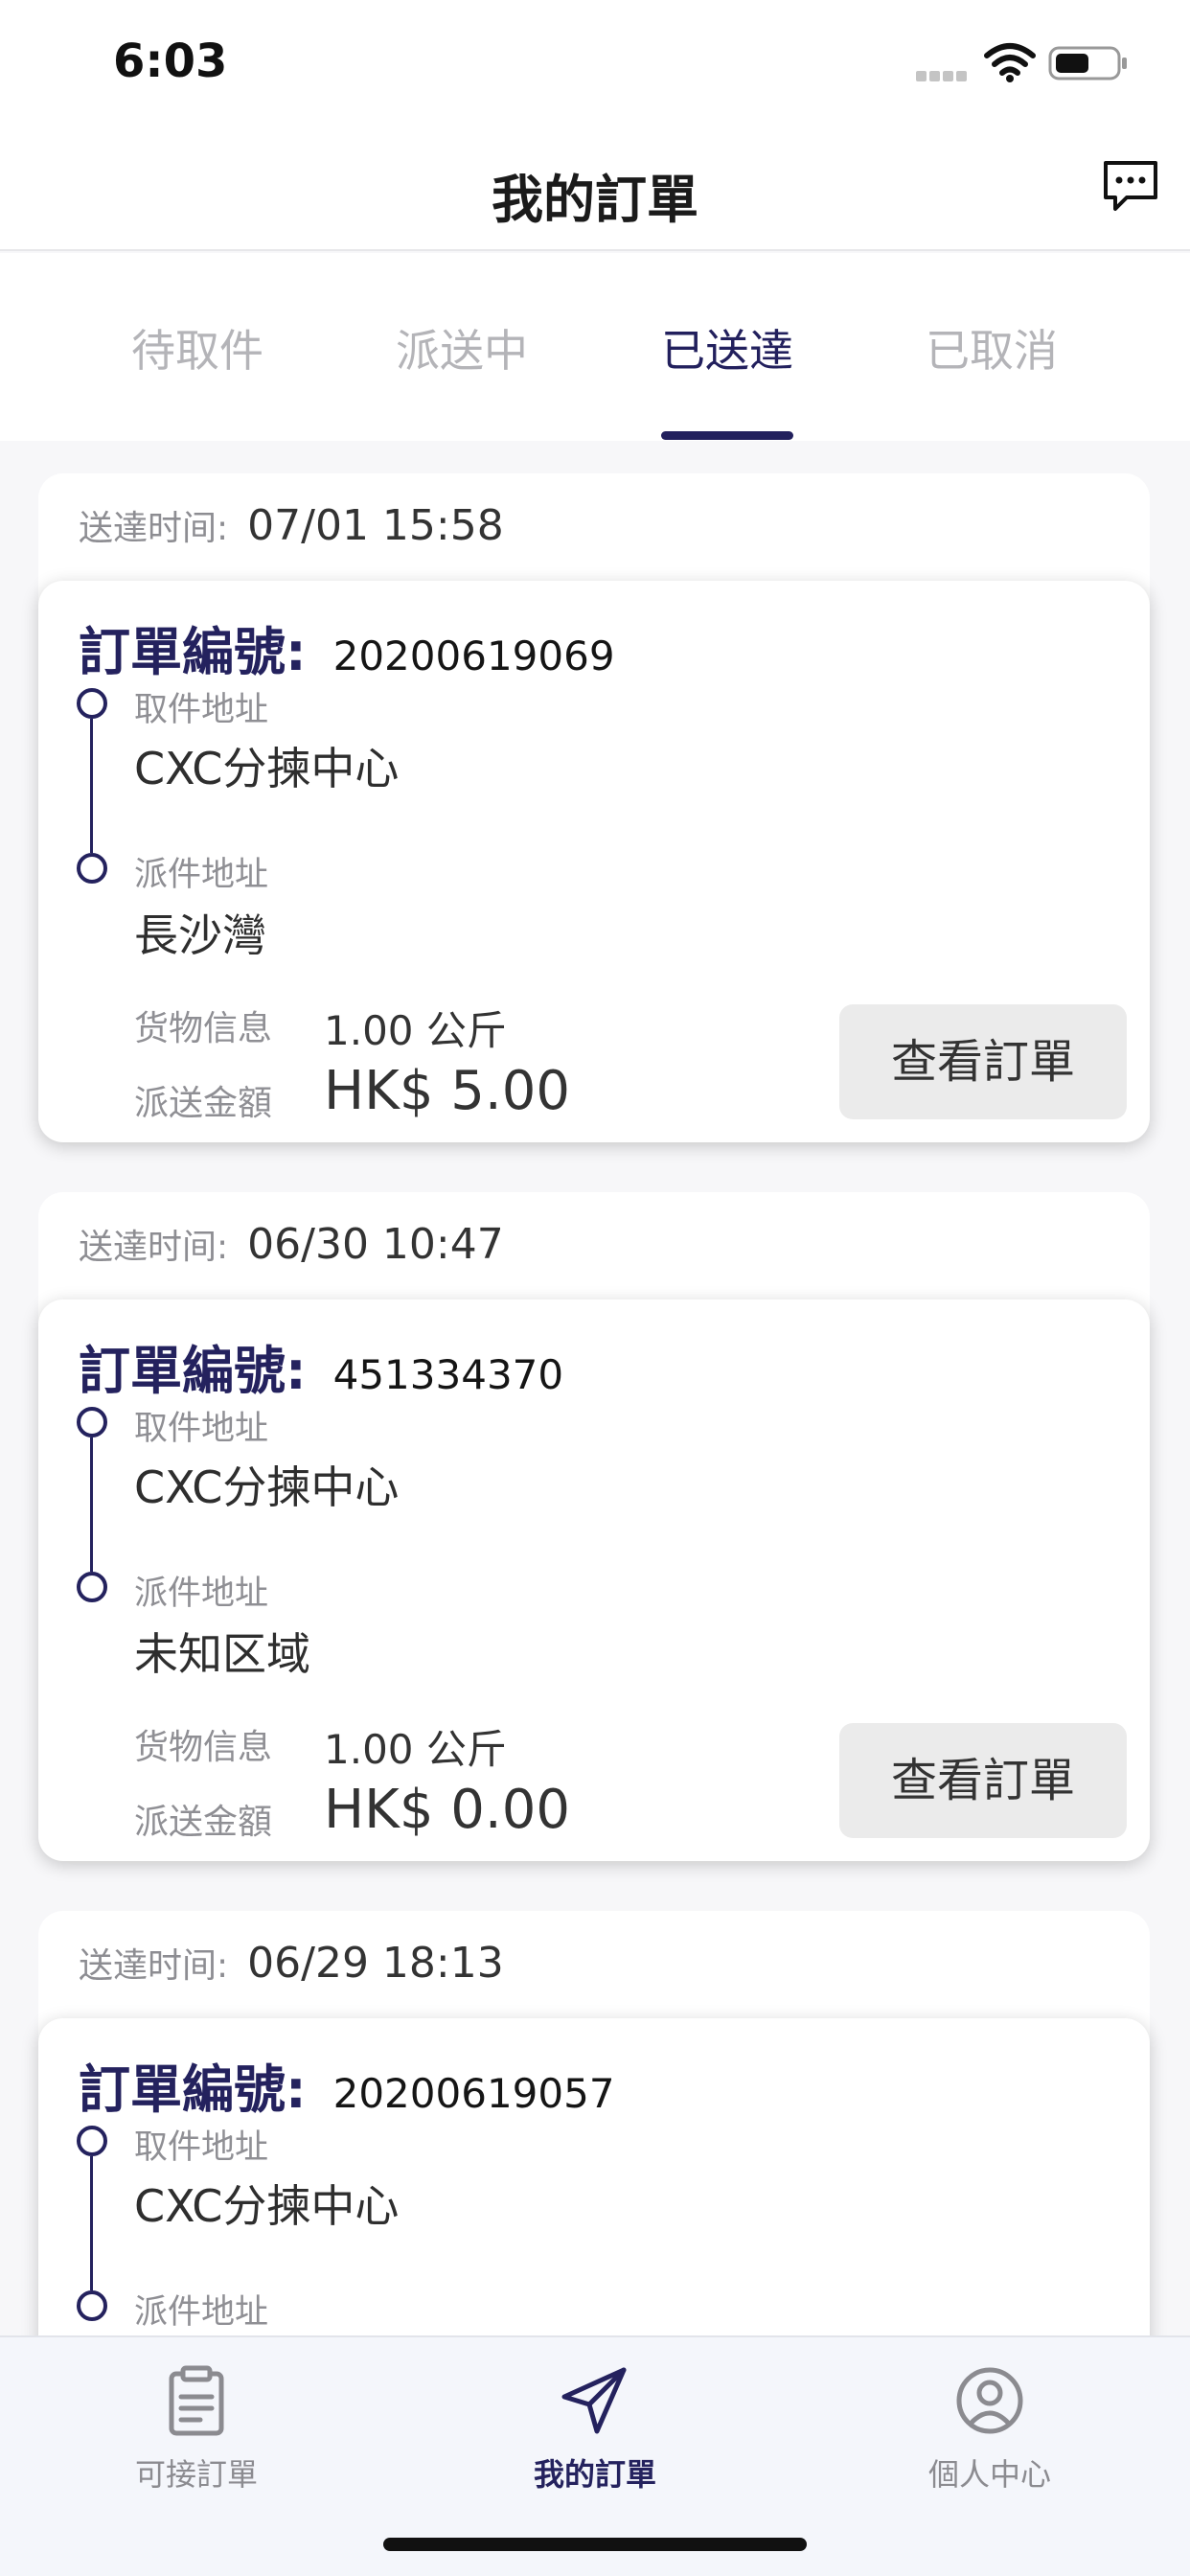  What do you see at coordinates (198, 348) in the screenshot?
I see `tab-pending-pickup: 待取件` at bounding box center [198, 348].